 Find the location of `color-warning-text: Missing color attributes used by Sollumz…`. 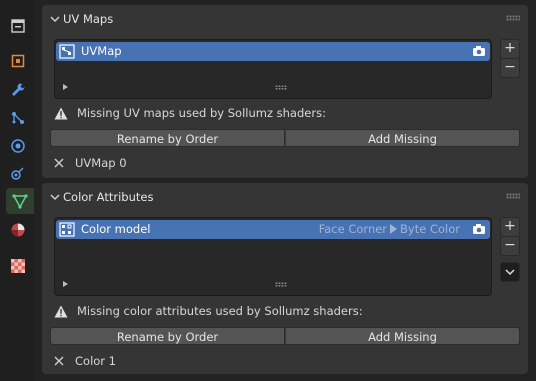

color-warning-text: Missing color attributes used by Sollumz… is located at coordinates (220, 311).